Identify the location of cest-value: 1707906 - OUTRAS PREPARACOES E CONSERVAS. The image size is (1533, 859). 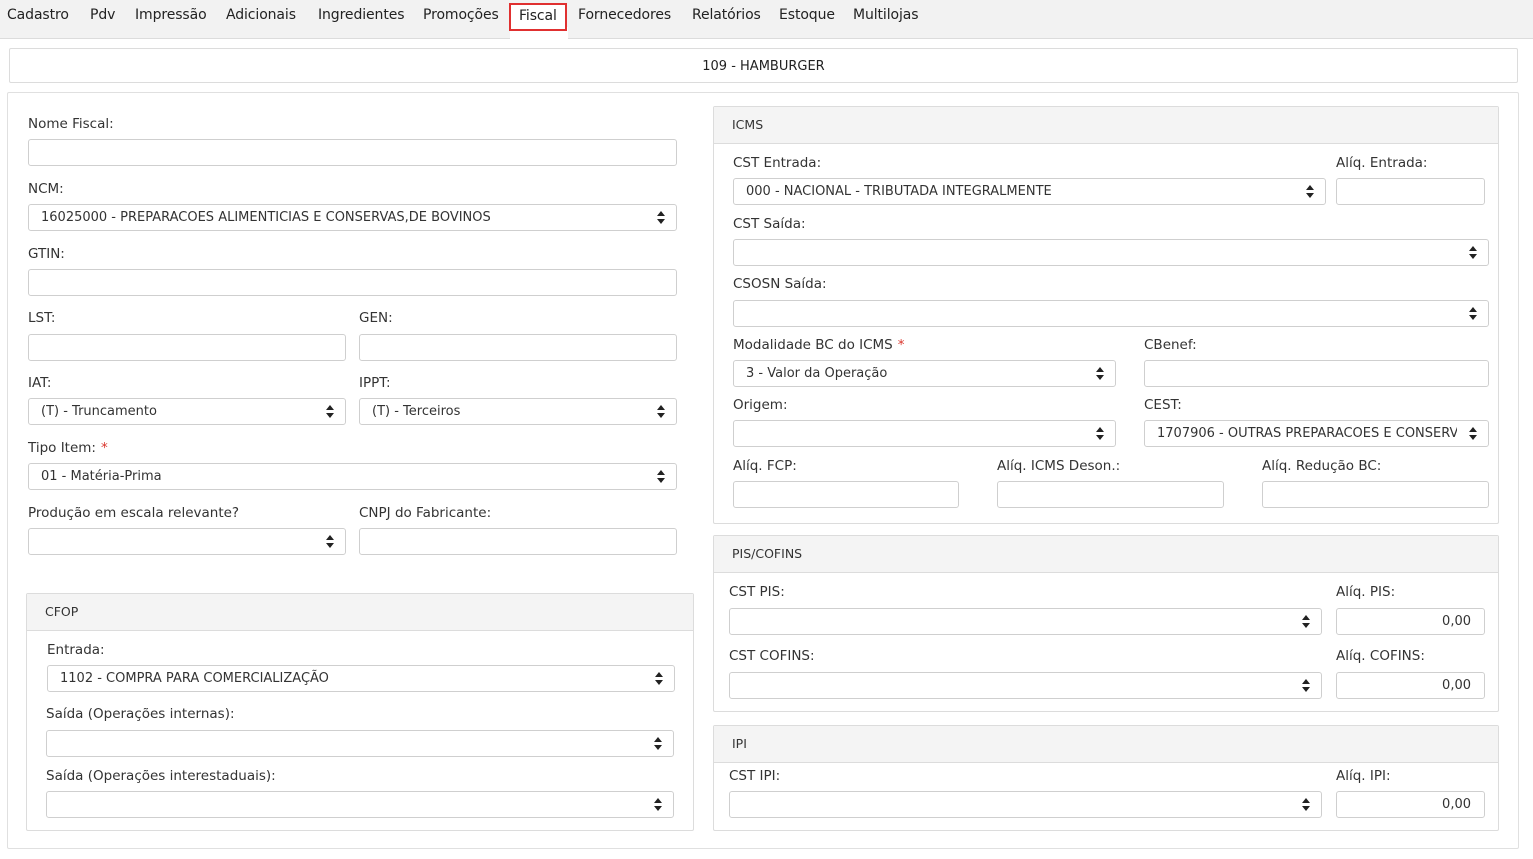
(1316, 433).